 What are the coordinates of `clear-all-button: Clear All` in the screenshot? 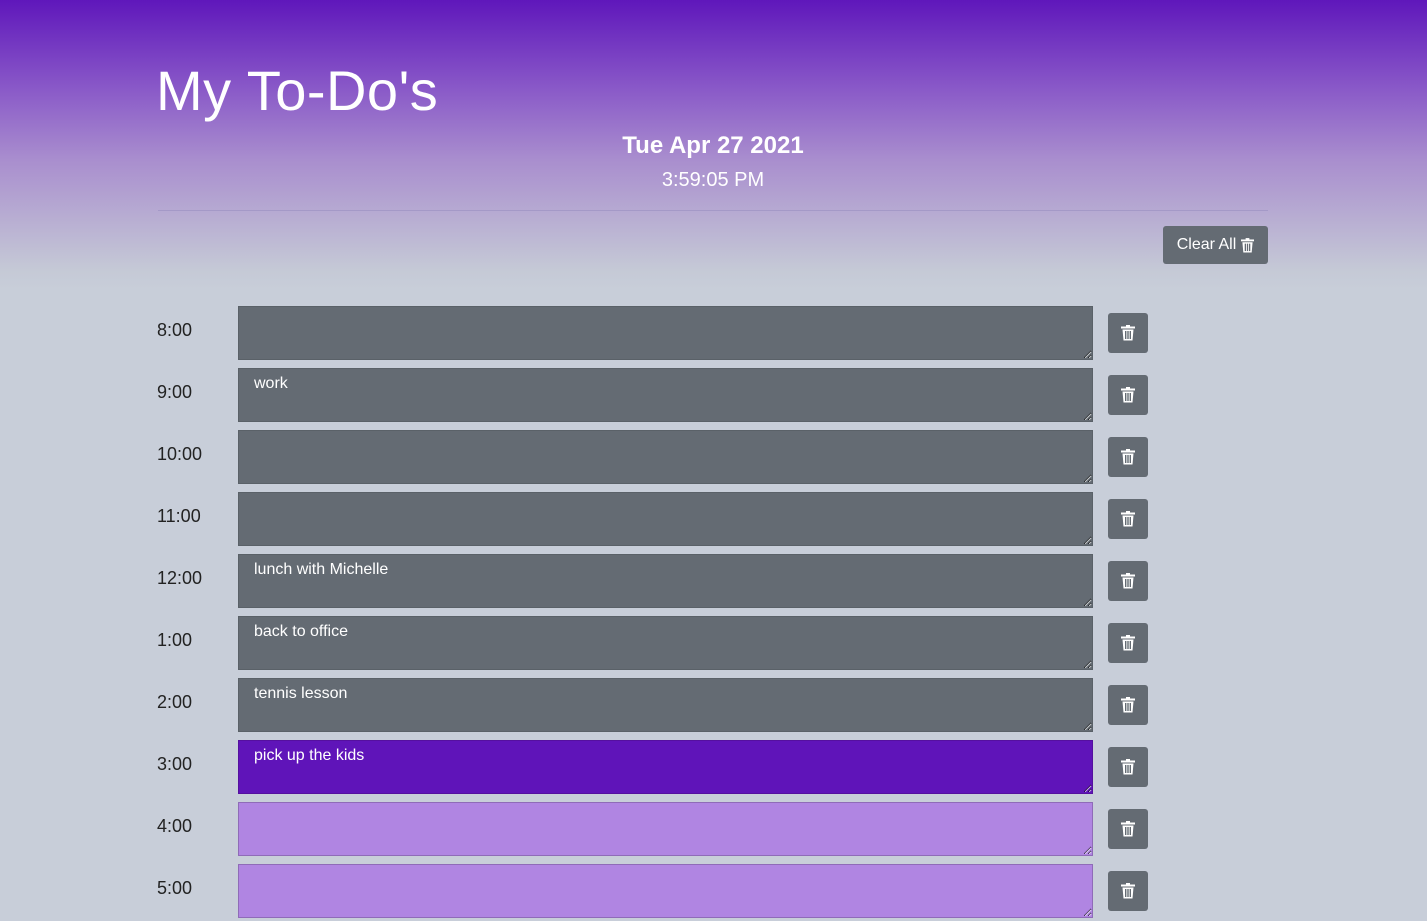 It's located at (1215, 245).